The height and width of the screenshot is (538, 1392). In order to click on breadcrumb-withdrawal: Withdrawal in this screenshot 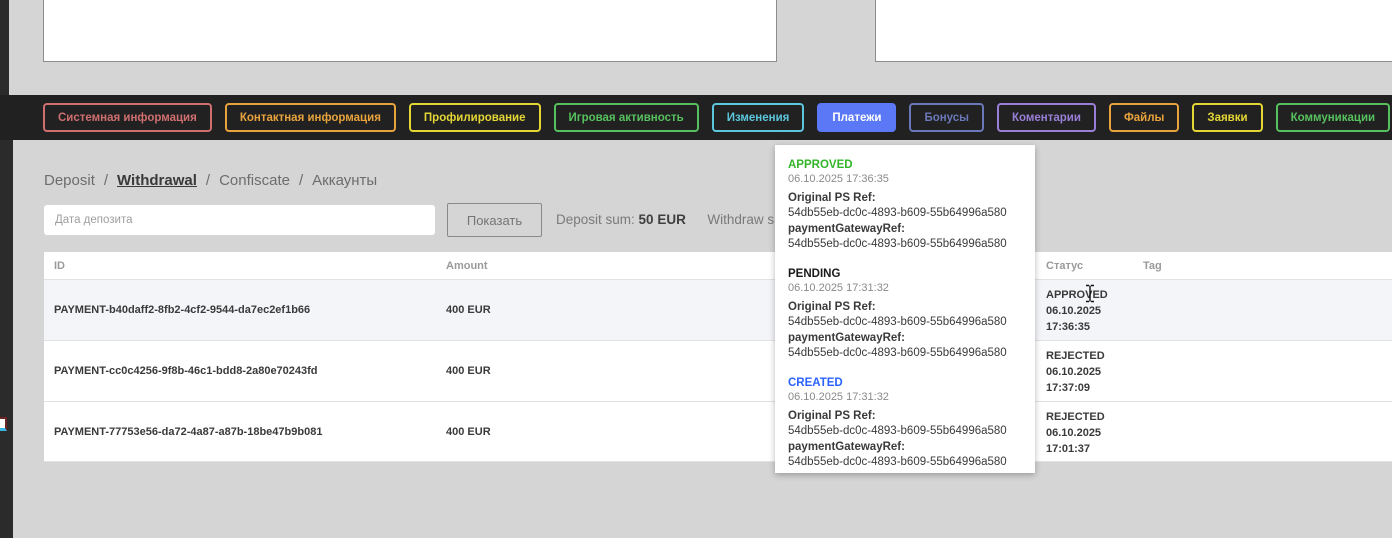, I will do `click(157, 180)`.